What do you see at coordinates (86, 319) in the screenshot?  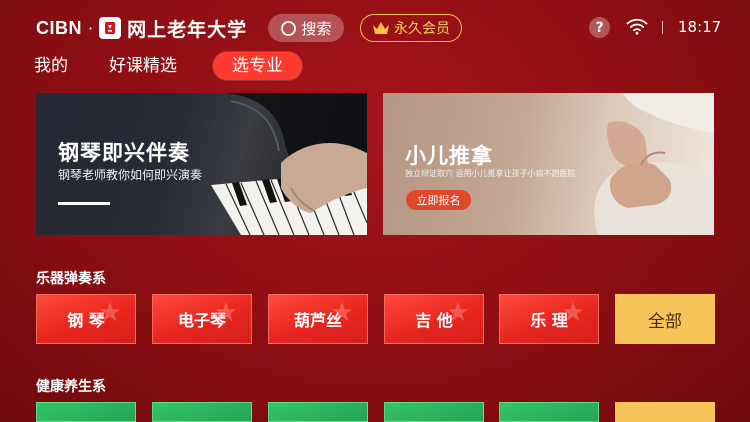 I see `course-chip-piano: 钢 琴` at bounding box center [86, 319].